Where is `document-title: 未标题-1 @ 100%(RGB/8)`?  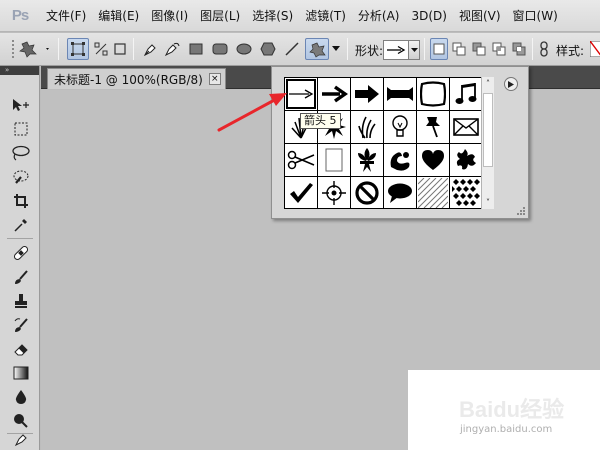 document-title: 未标题-1 @ 100%(RGB/8) is located at coordinates (128, 79).